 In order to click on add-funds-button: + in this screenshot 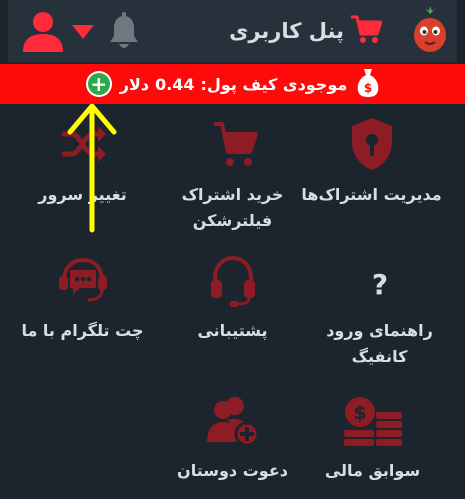, I will do `click(98, 84)`.